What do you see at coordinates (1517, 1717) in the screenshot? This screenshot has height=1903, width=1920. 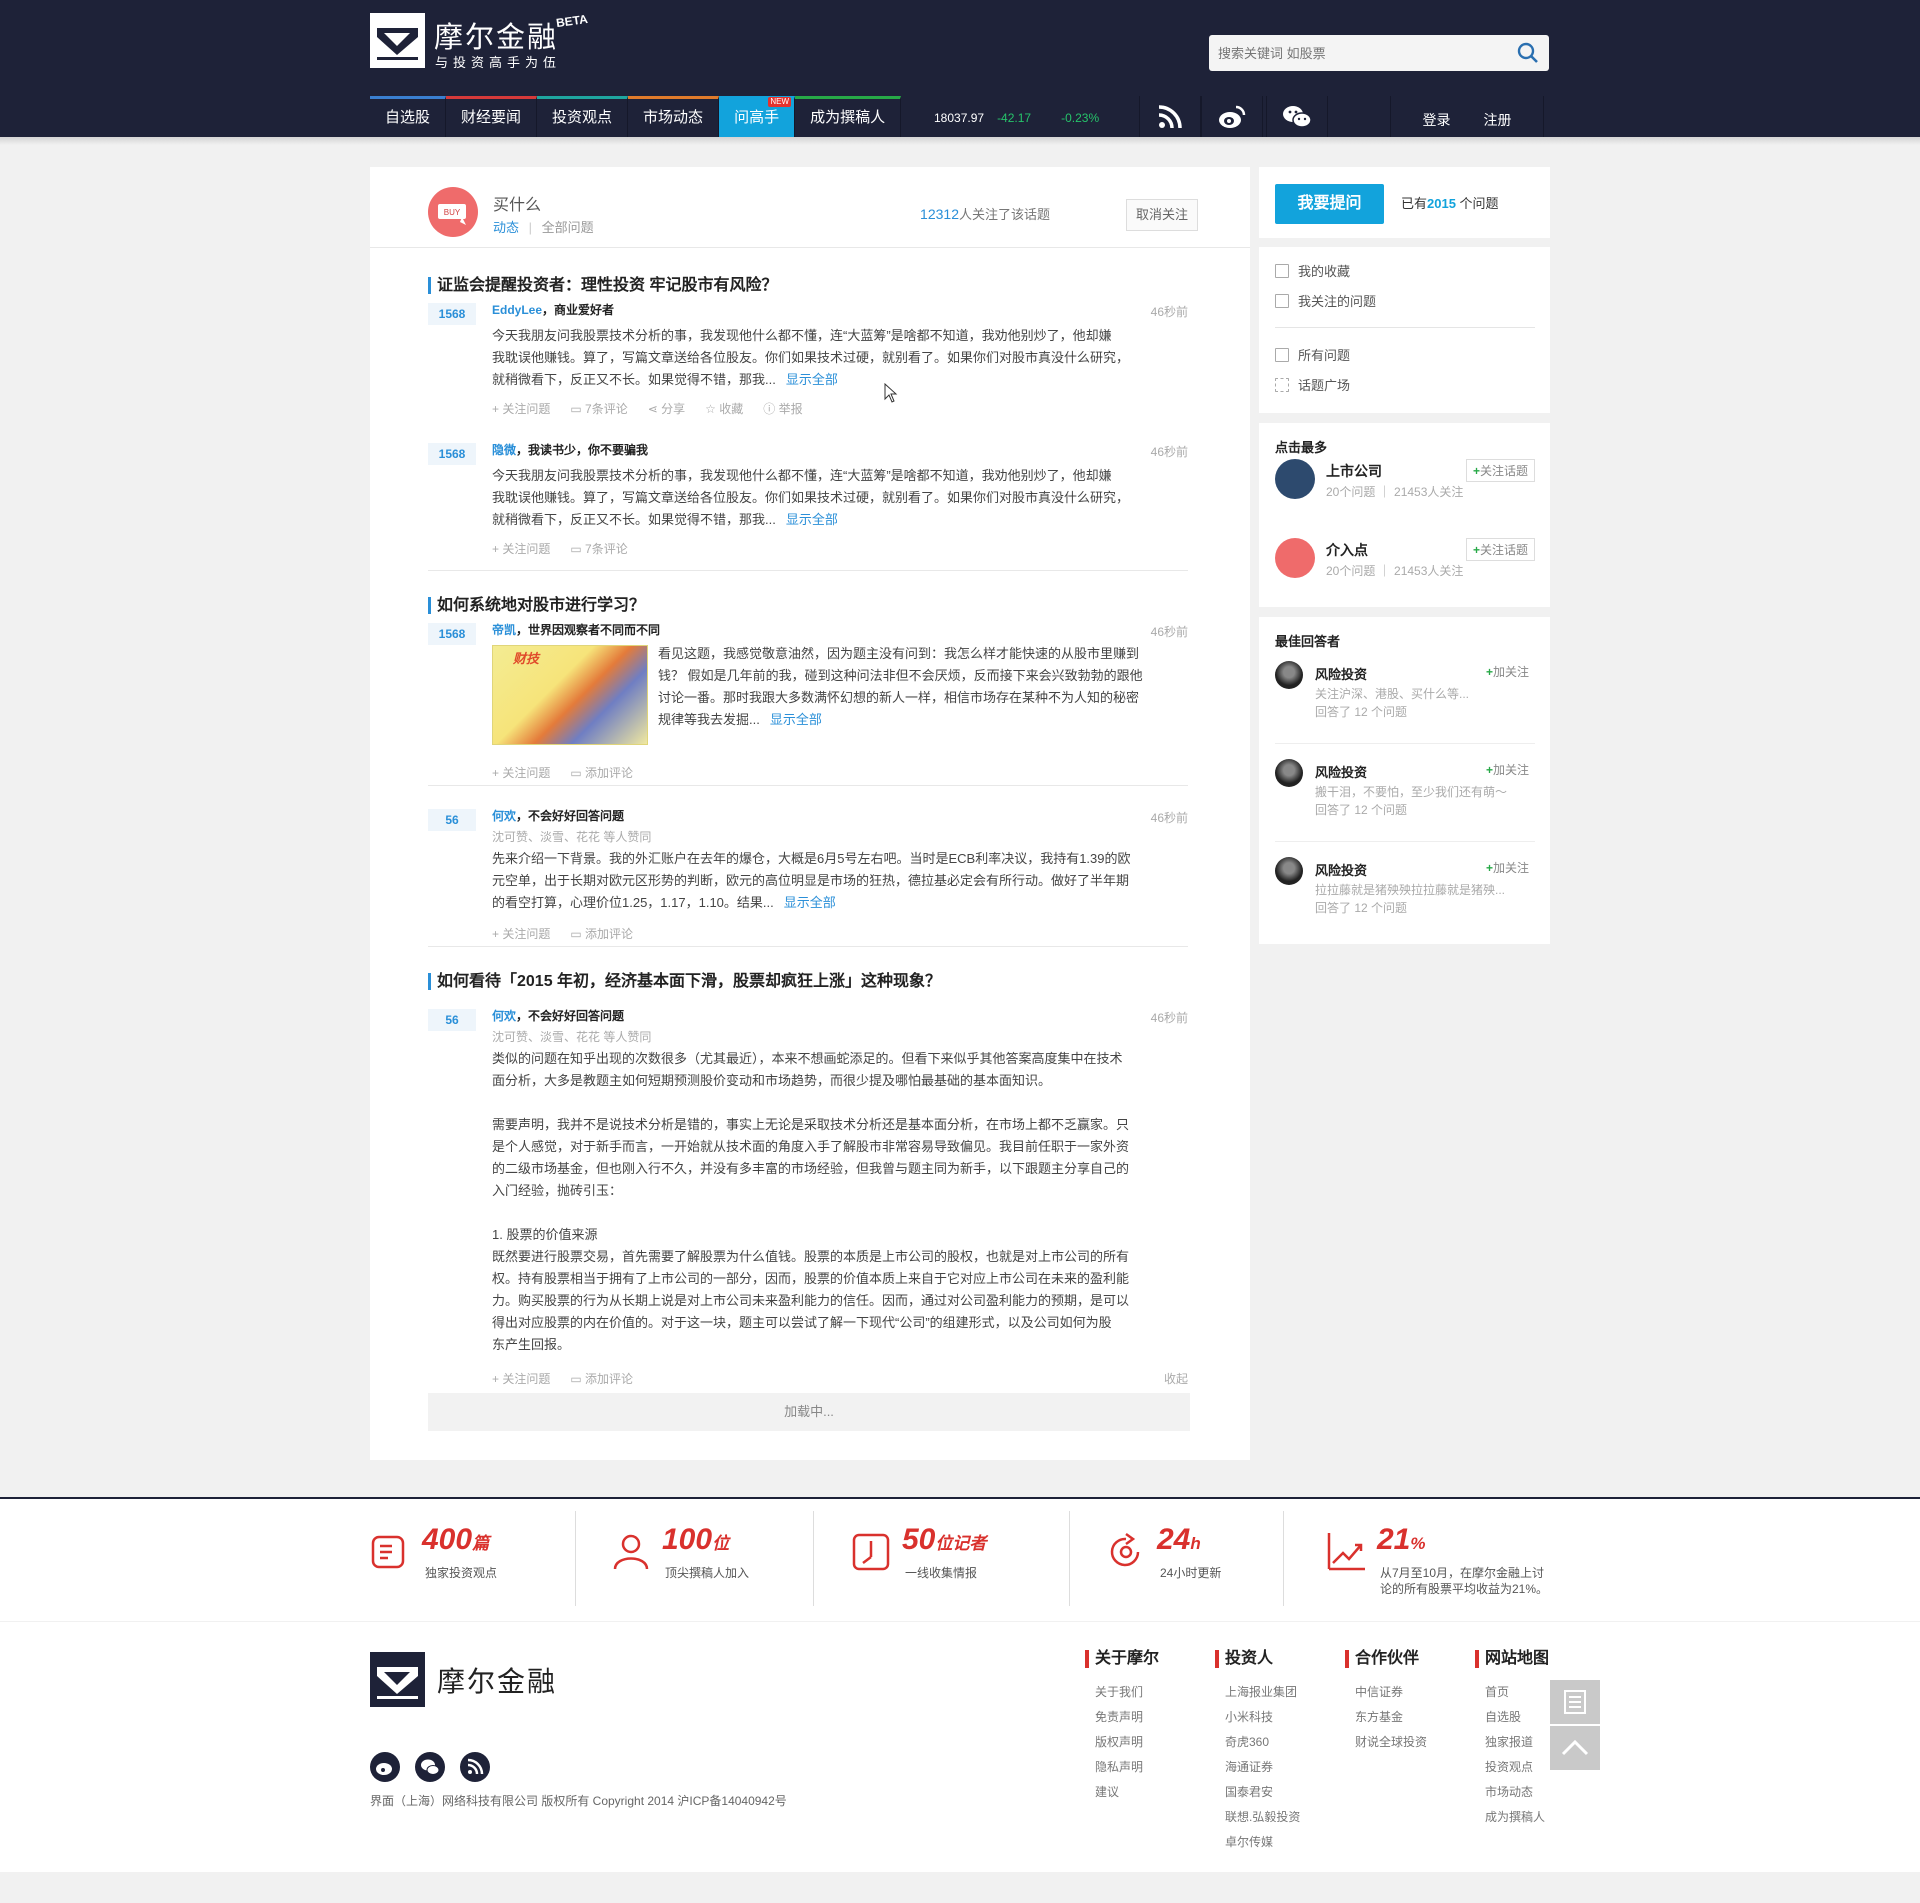 I see `footer-link: 自选股` at bounding box center [1517, 1717].